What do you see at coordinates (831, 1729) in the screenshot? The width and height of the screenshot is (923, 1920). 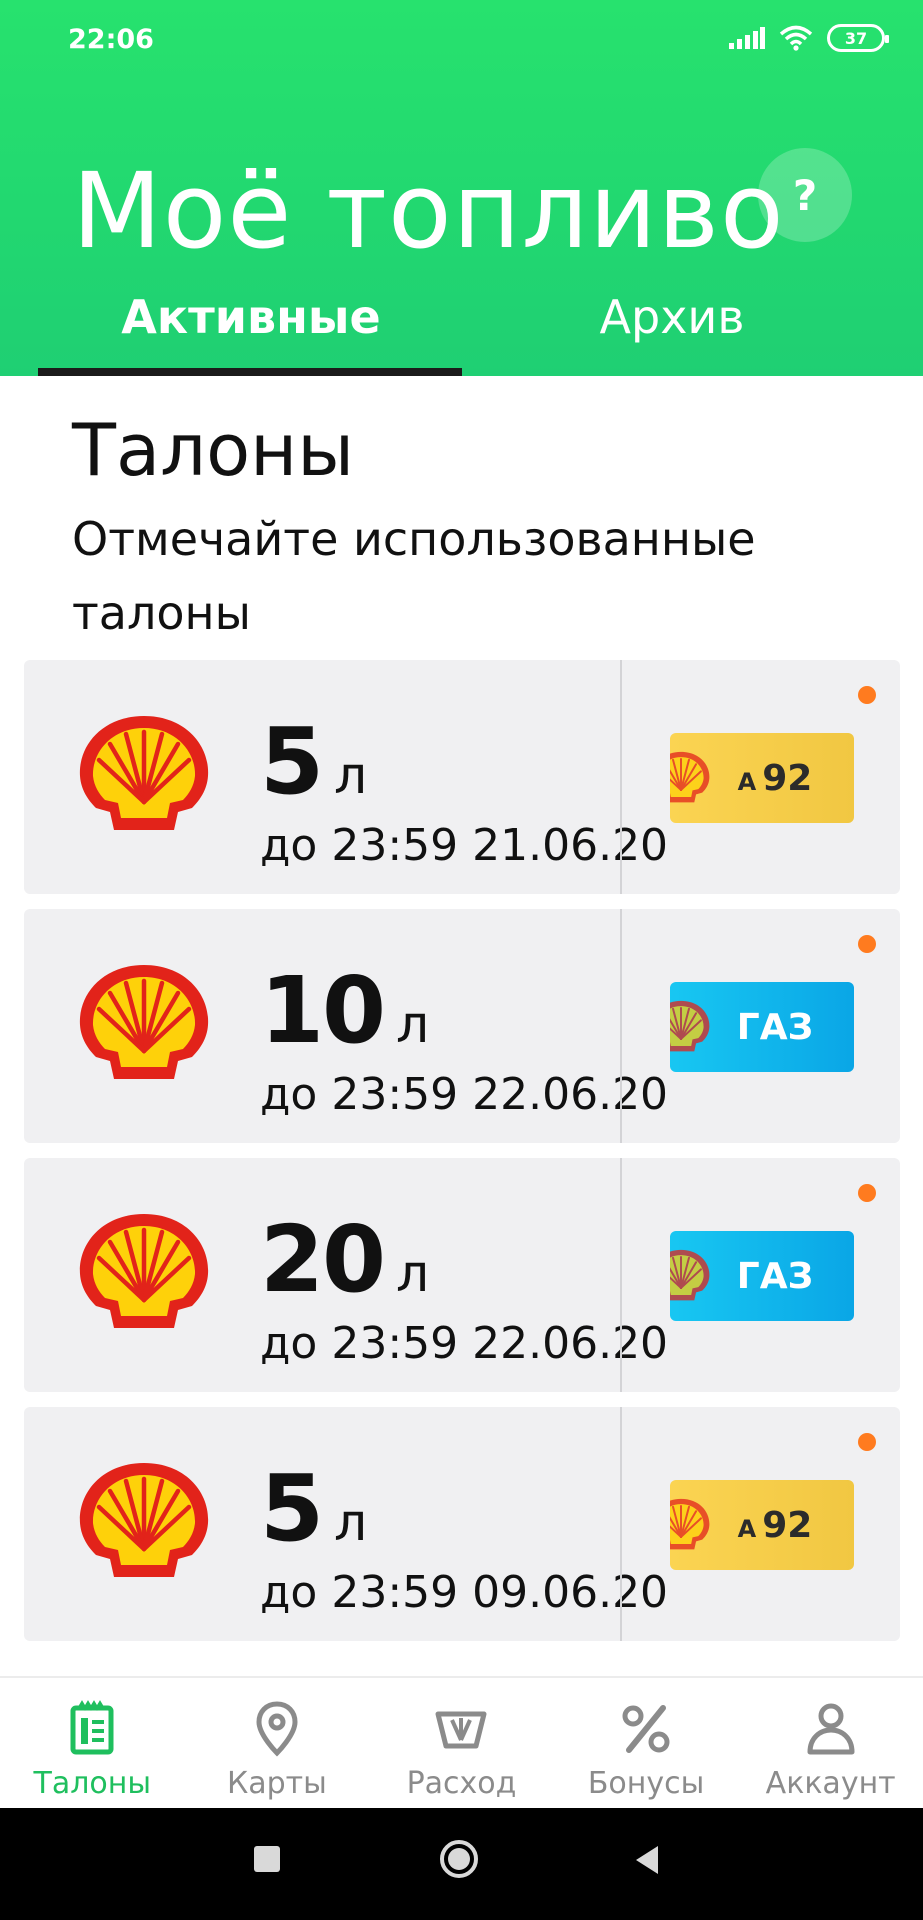 I see `user-icon` at bounding box center [831, 1729].